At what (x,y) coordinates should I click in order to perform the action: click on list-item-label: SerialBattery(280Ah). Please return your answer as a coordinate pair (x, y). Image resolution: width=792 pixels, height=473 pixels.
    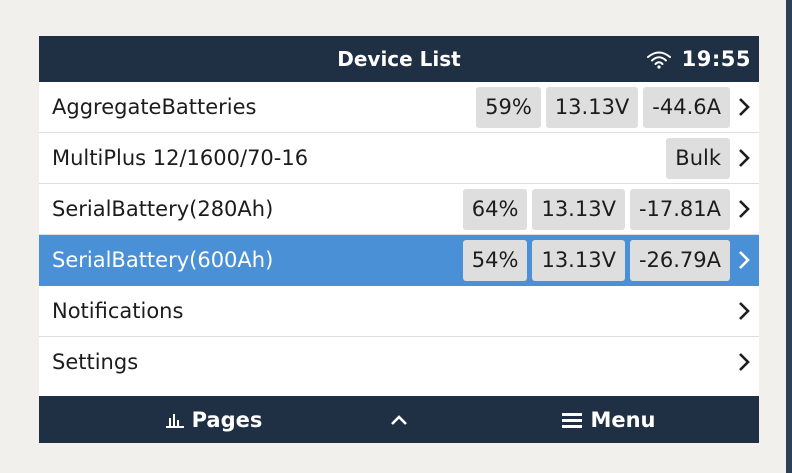
    Looking at the image, I should click on (163, 209).